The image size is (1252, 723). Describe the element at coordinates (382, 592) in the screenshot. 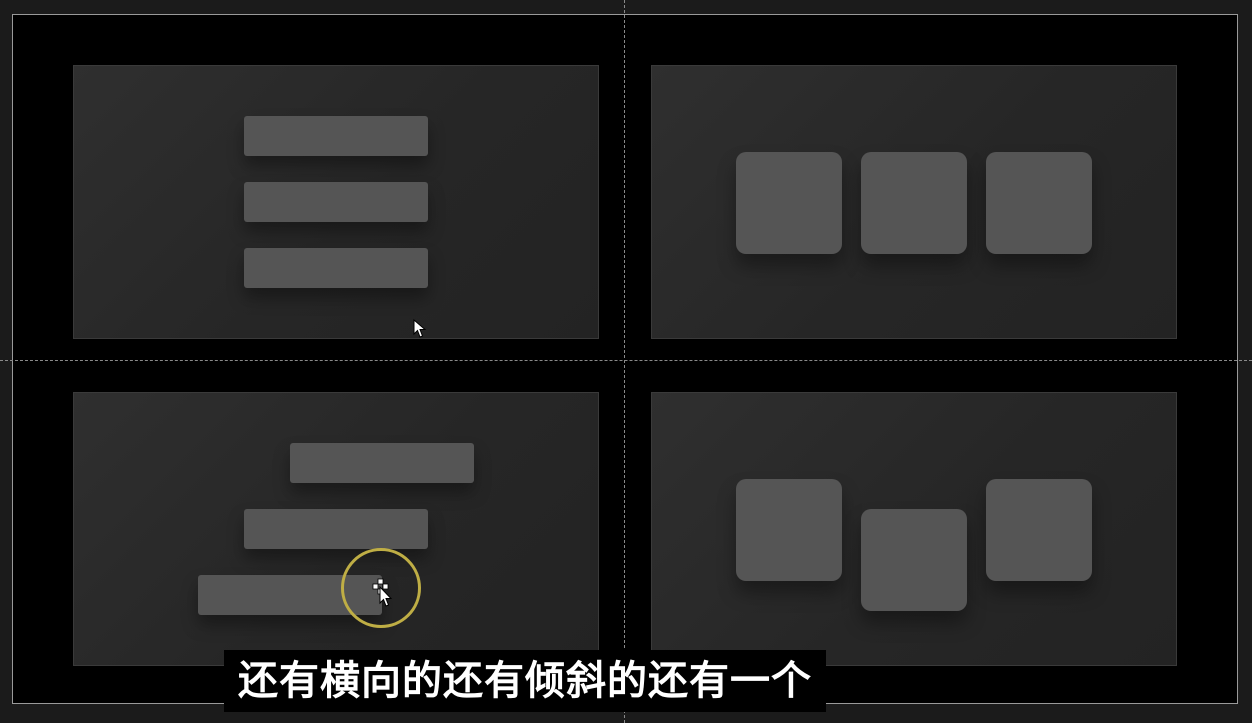

I see `move-cursor-icon` at that location.